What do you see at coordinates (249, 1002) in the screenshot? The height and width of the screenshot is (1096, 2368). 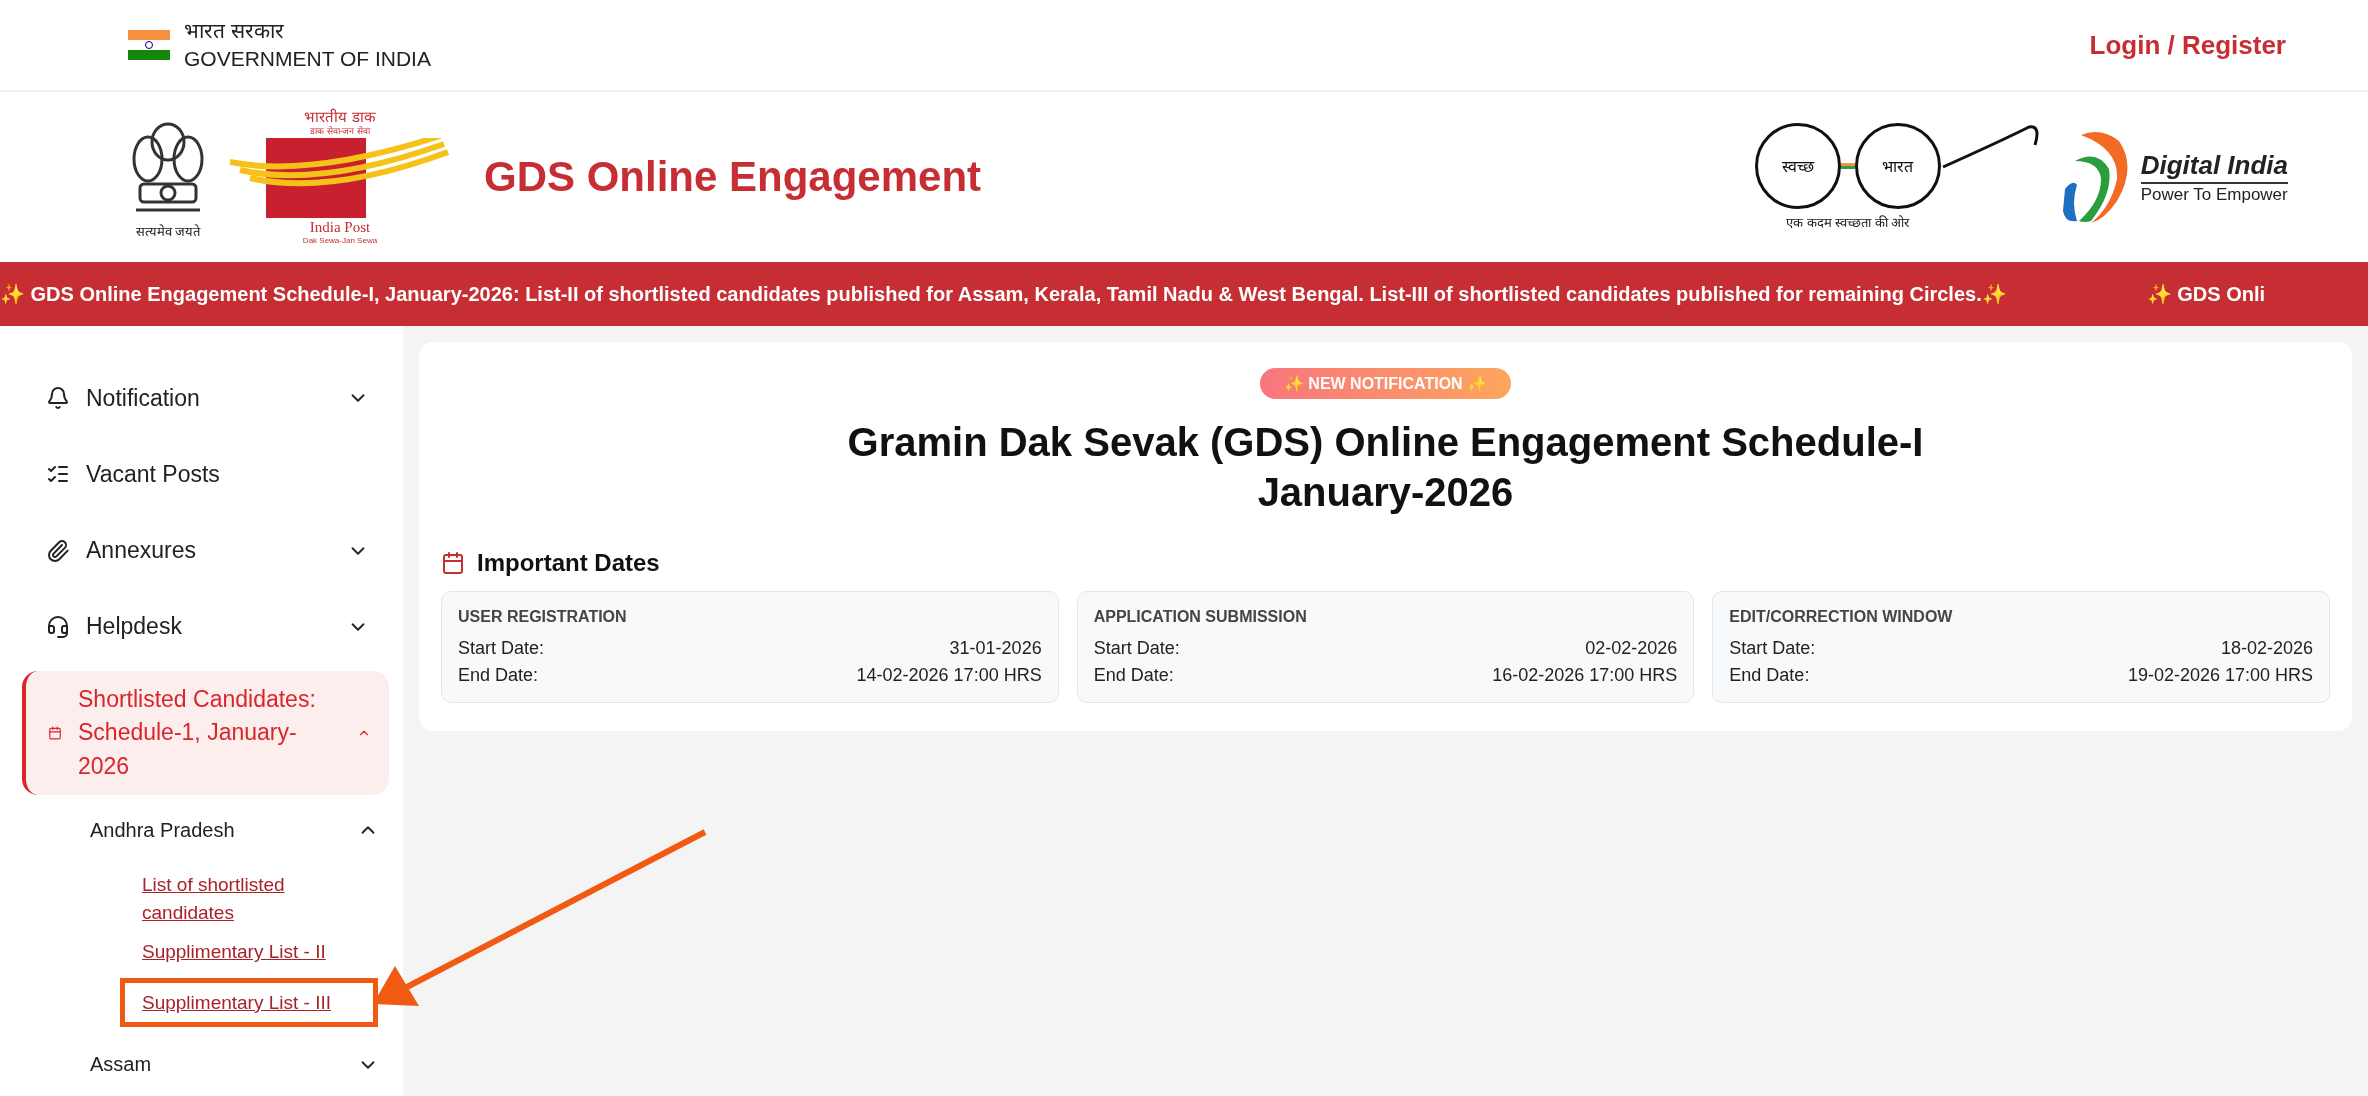 I see `list-link: Supplimentary List - III` at bounding box center [249, 1002].